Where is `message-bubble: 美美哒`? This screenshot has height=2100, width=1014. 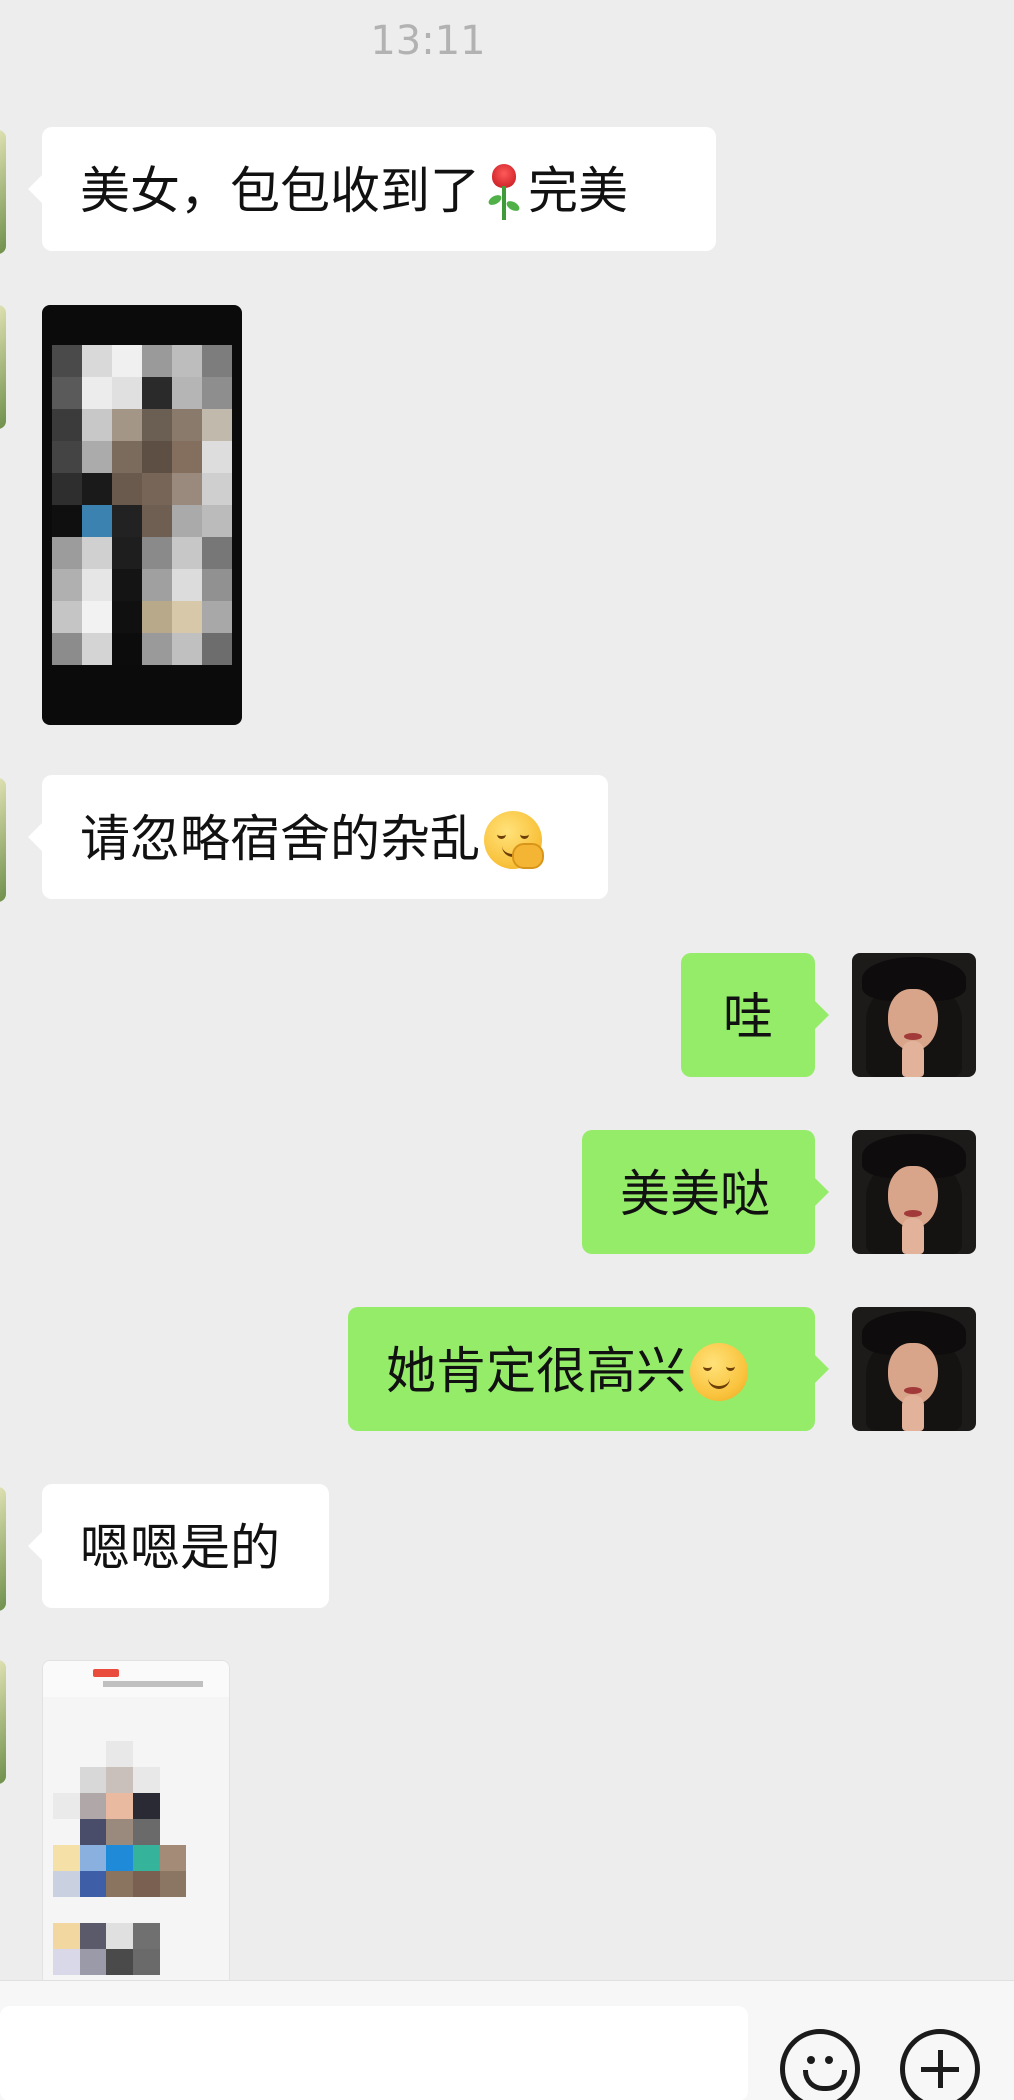 message-bubble: 美美哒 is located at coordinates (705, 1192).